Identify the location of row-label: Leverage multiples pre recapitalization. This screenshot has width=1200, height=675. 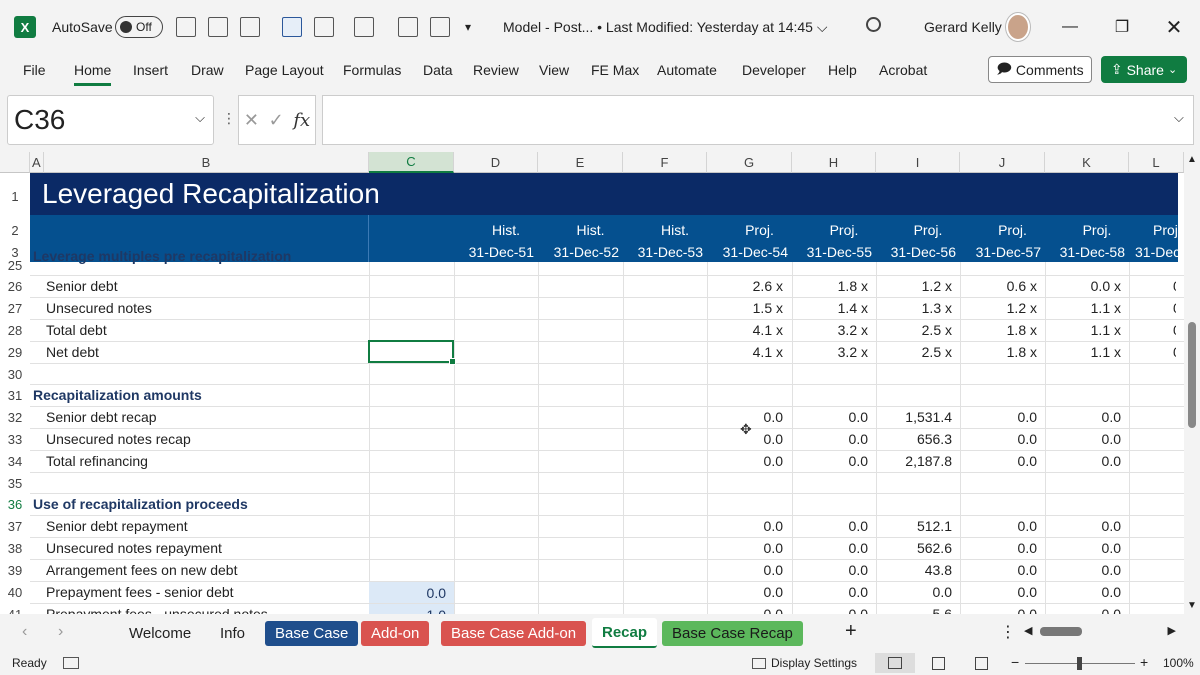
(201, 257).